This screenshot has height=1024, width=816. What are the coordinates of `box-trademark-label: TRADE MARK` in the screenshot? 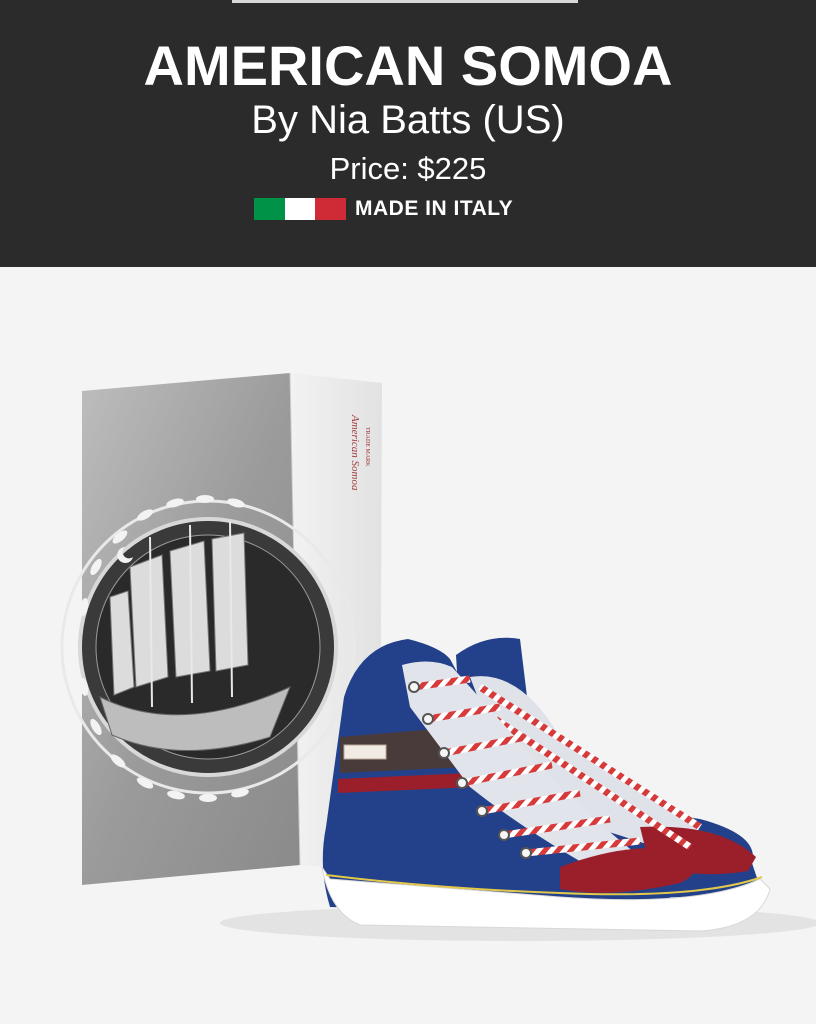 It's located at (367, 447).